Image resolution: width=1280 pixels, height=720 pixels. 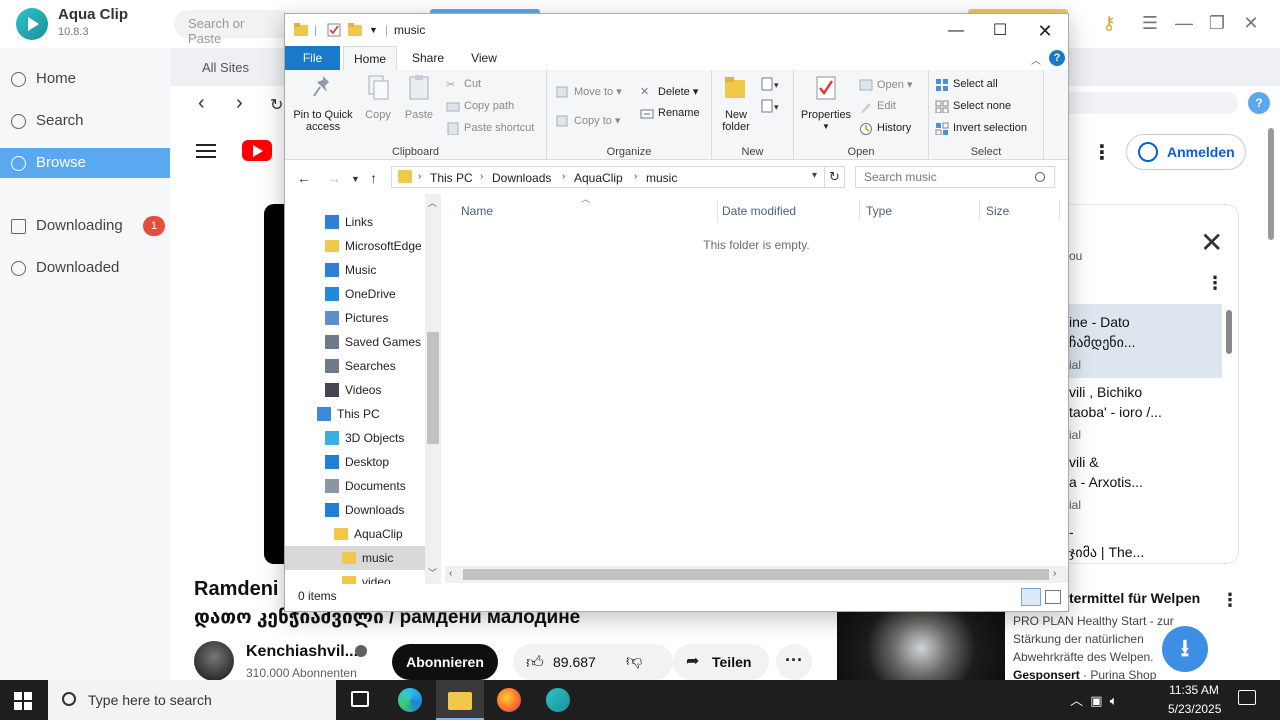 What do you see at coordinates (1217, 23) in the screenshot?
I see `restore-icon: ❐` at bounding box center [1217, 23].